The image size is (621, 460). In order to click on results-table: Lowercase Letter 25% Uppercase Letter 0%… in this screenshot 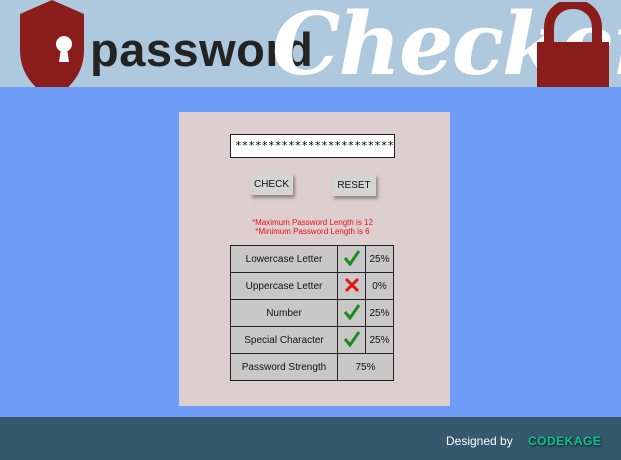, I will do `click(312, 313)`.